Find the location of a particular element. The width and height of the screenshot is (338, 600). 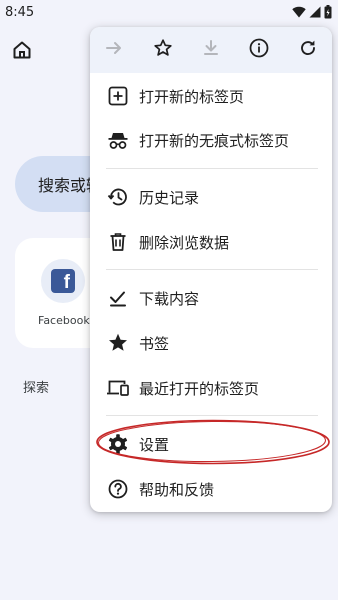

menu-item-label: 历史记录 is located at coordinates (169, 198).